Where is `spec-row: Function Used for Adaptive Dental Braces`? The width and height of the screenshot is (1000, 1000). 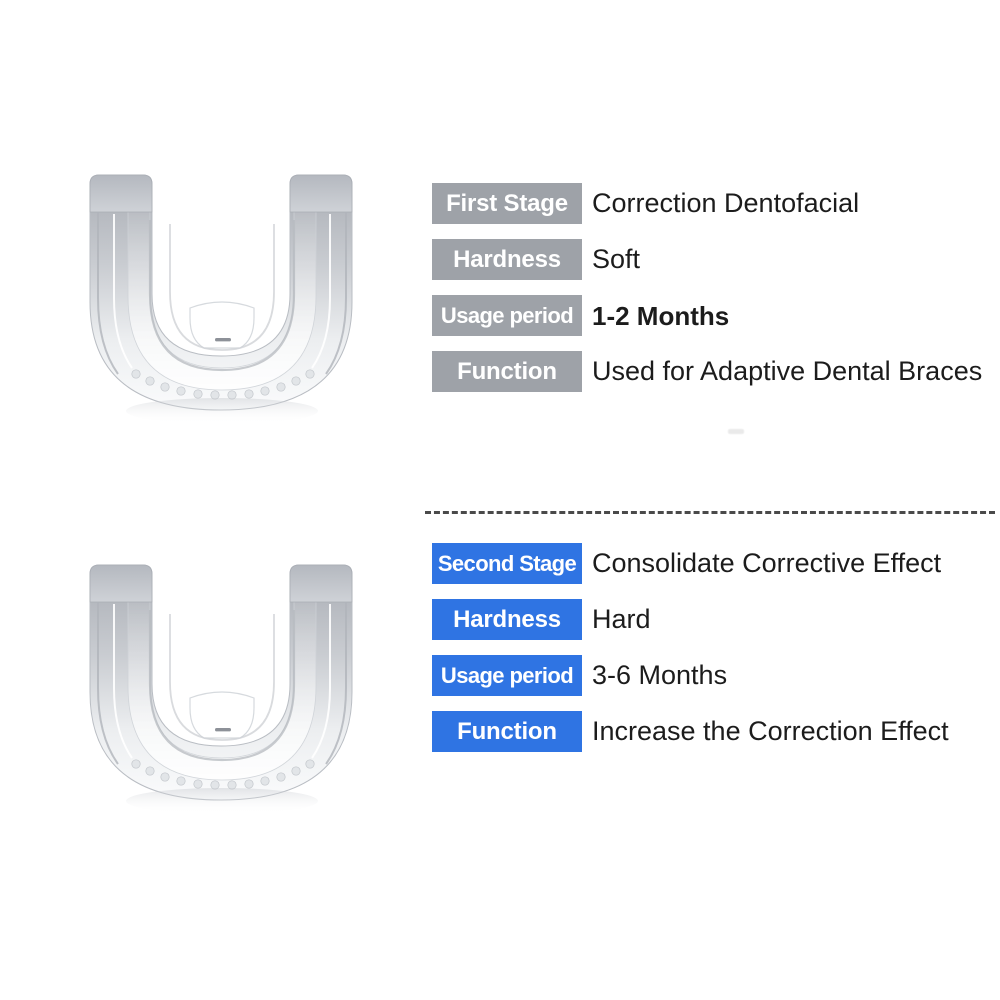 spec-row: Function Used for Adaptive Dental Braces is located at coordinates (715, 371).